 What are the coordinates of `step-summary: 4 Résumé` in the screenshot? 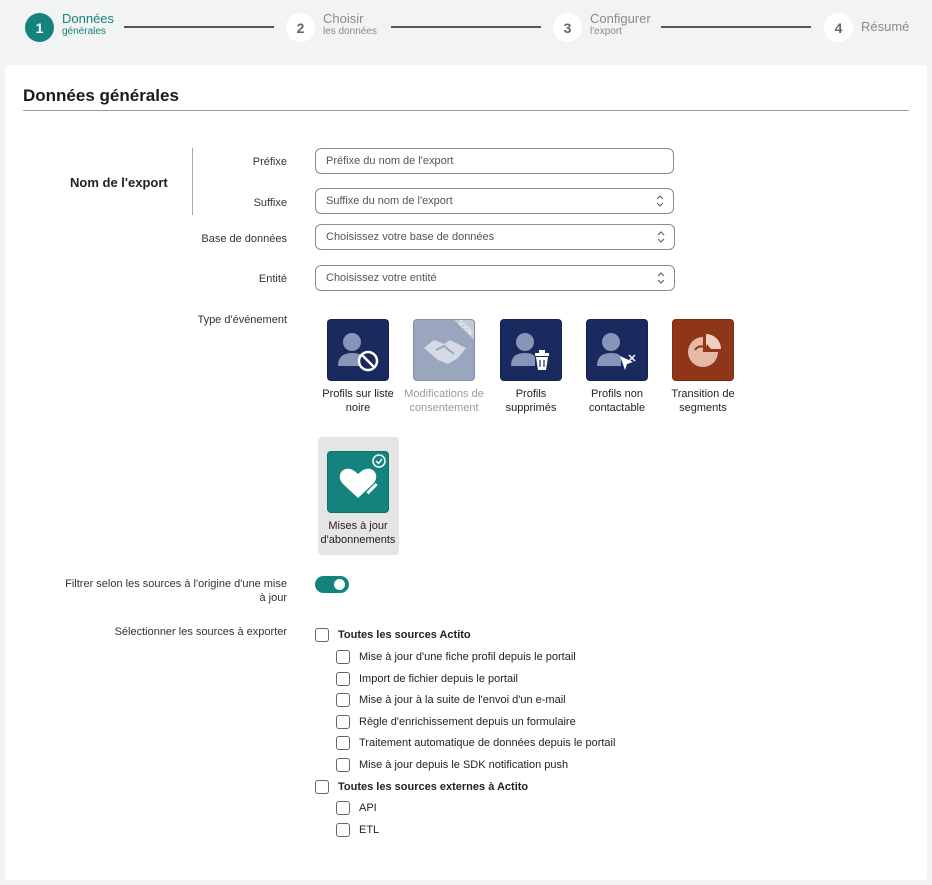 It's located at (866, 27).